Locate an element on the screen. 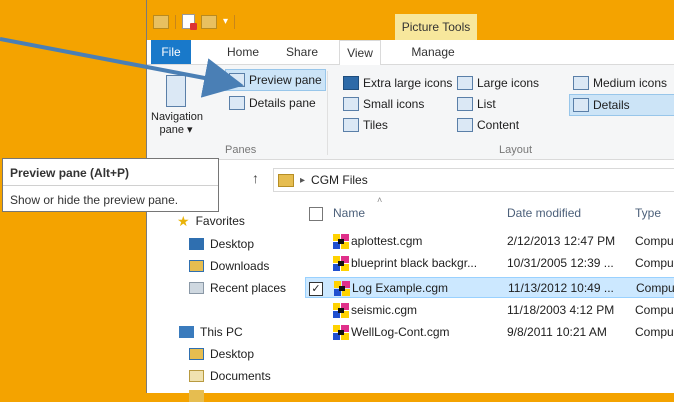 The height and width of the screenshot is (402, 674). arrow-line is located at coordinates (122, 67).